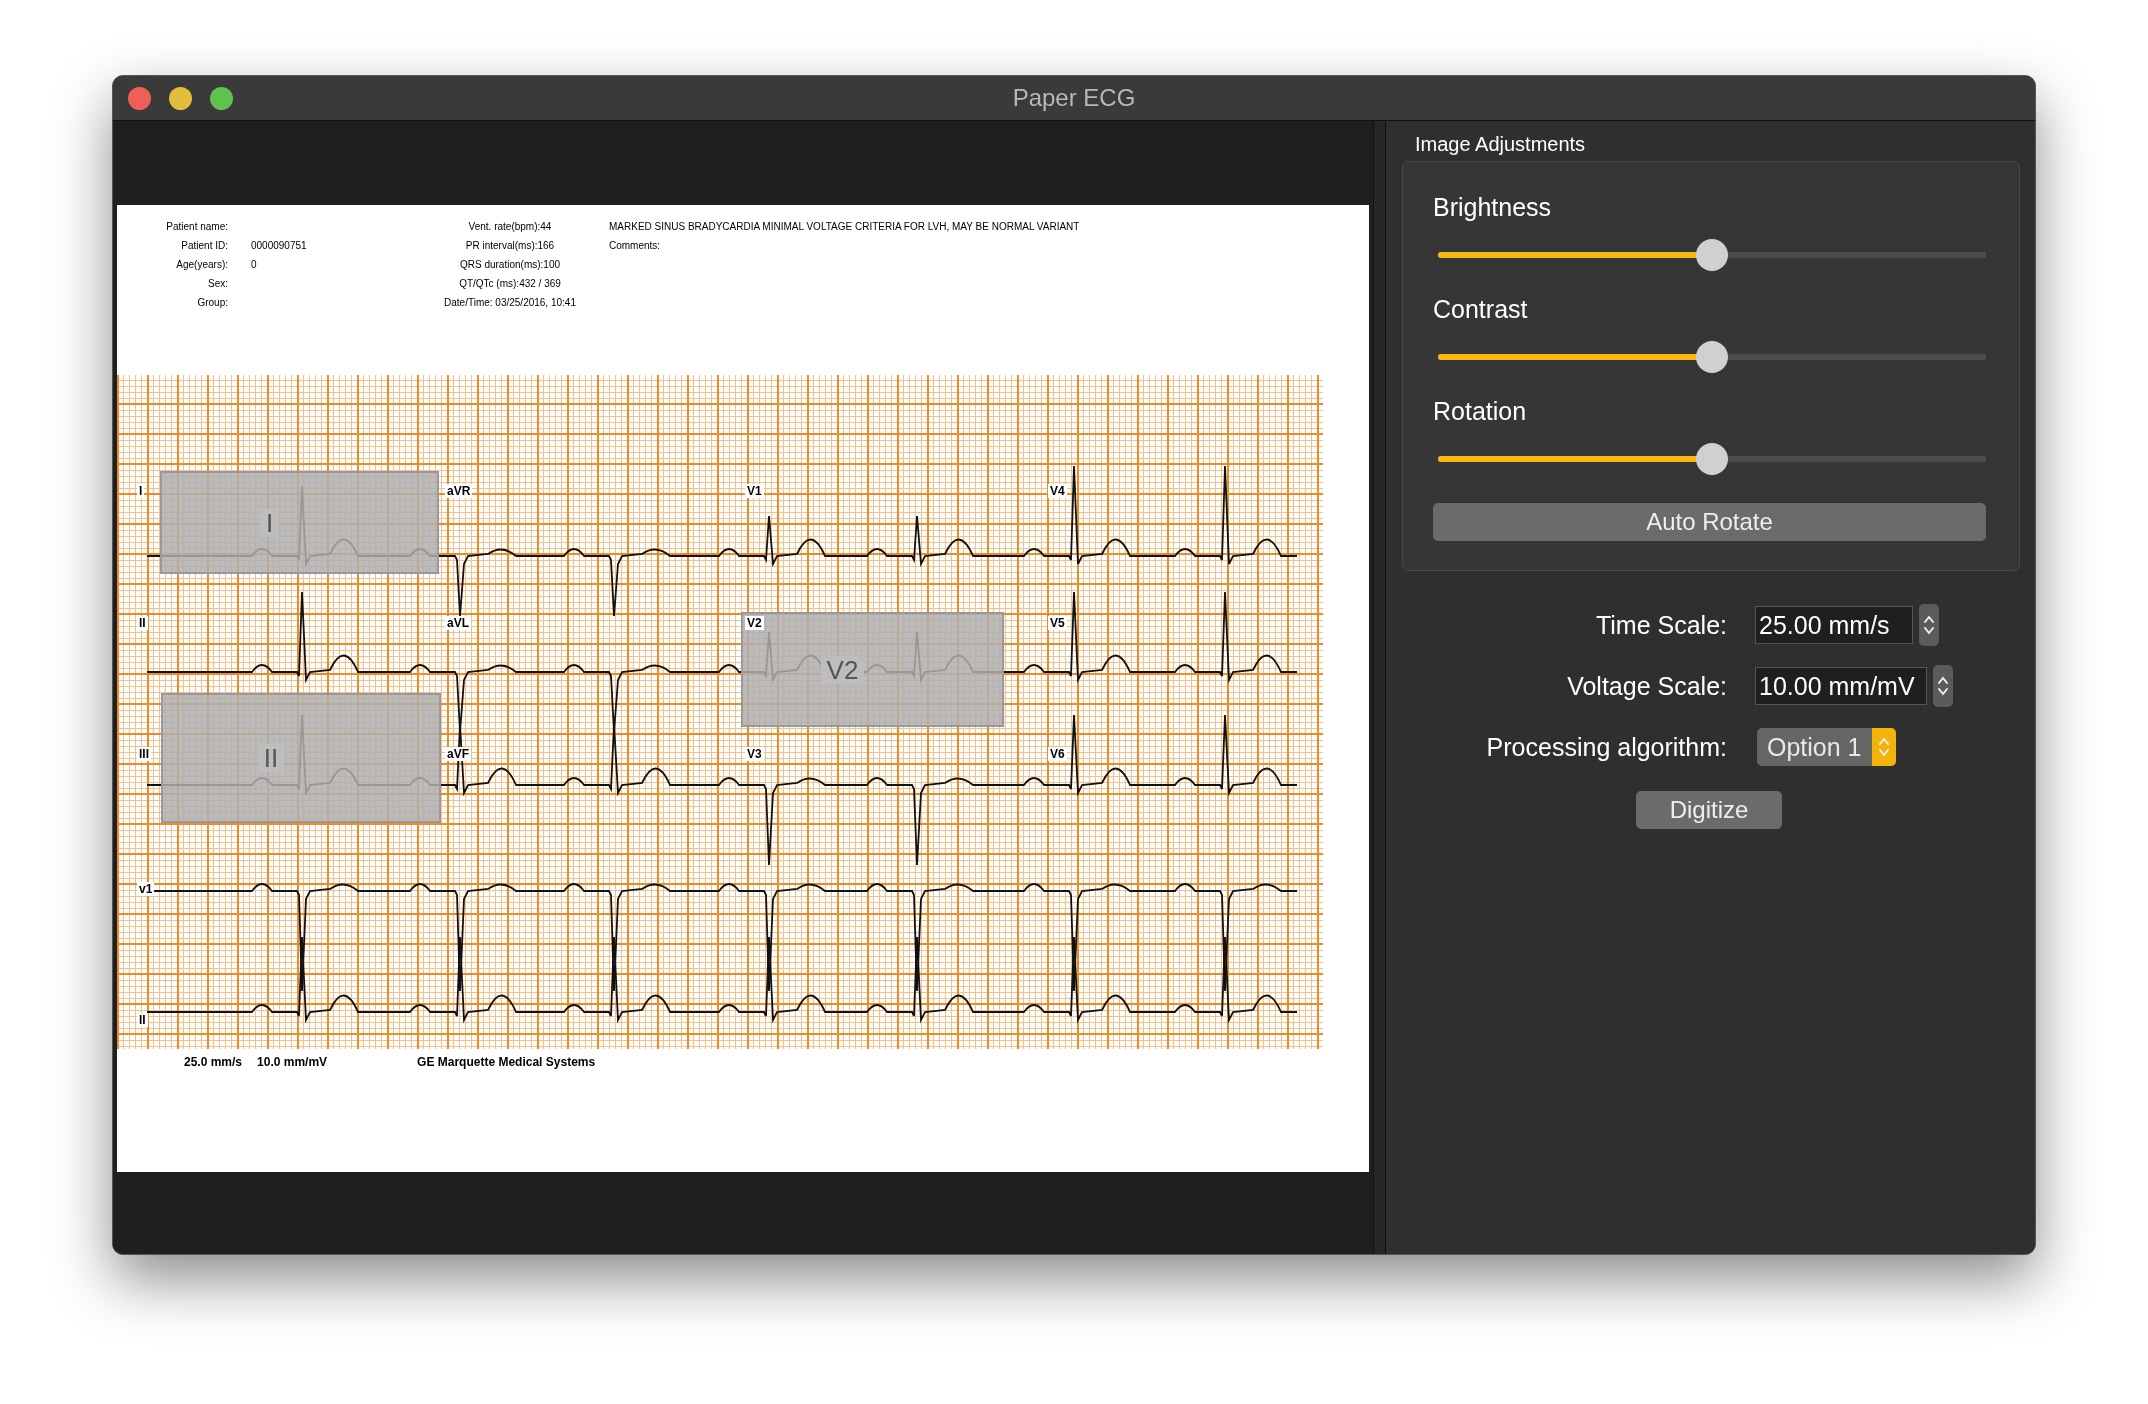  What do you see at coordinates (1074, 98) in the screenshot?
I see `window-title: Paper ECG` at bounding box center [1074, 98].